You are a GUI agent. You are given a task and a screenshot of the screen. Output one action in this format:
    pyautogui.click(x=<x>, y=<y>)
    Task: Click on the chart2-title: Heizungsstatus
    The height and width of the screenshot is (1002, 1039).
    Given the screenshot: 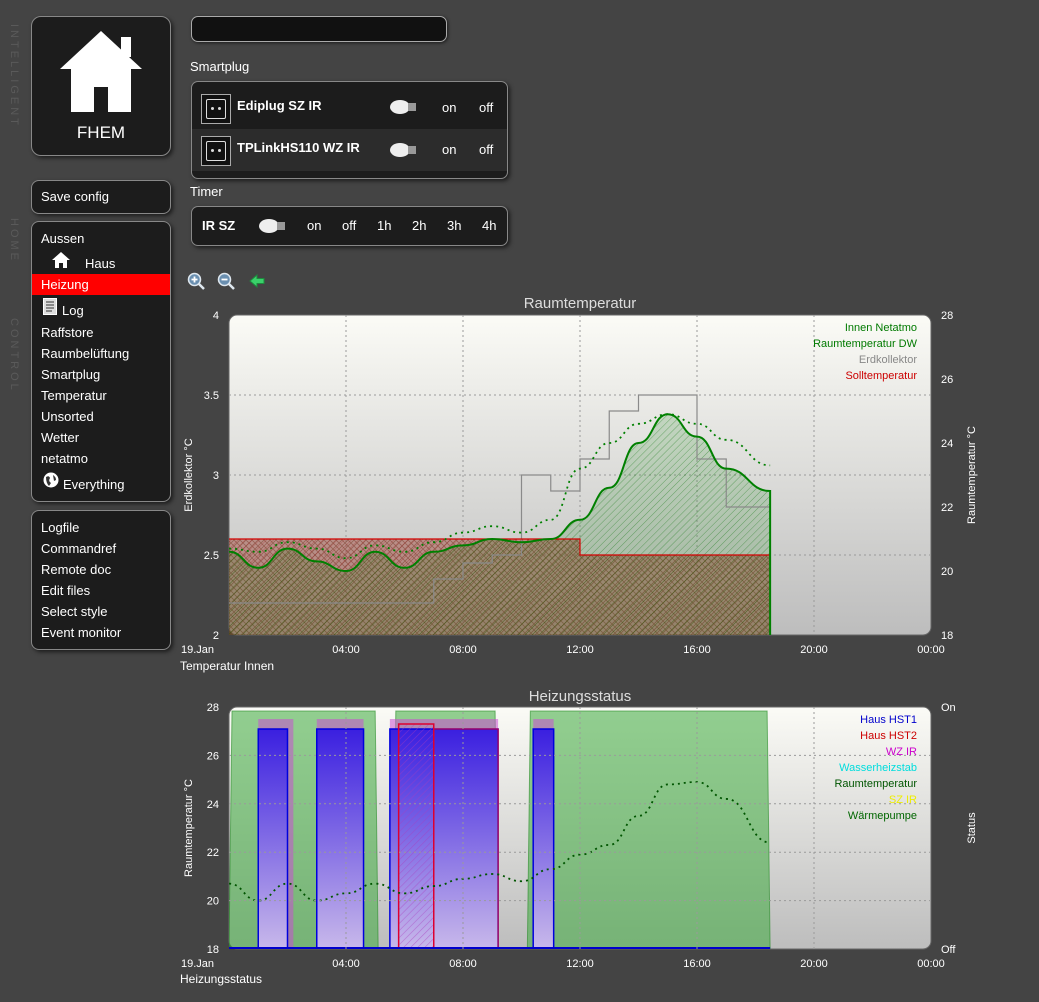 What is the action you would take?
    pyautogui.click(x=580, y=696)
    